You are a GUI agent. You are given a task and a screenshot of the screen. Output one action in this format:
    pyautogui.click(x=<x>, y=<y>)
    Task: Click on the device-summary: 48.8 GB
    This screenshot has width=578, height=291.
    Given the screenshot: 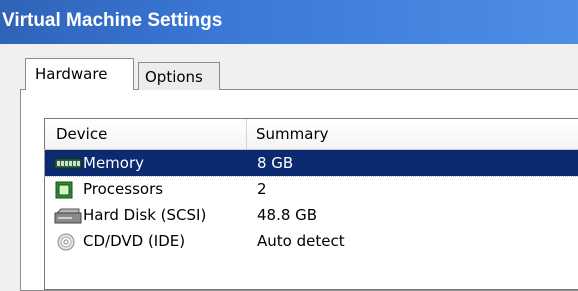 What is the action you would take?
    pyautogui.click(x=287, y=215)
    